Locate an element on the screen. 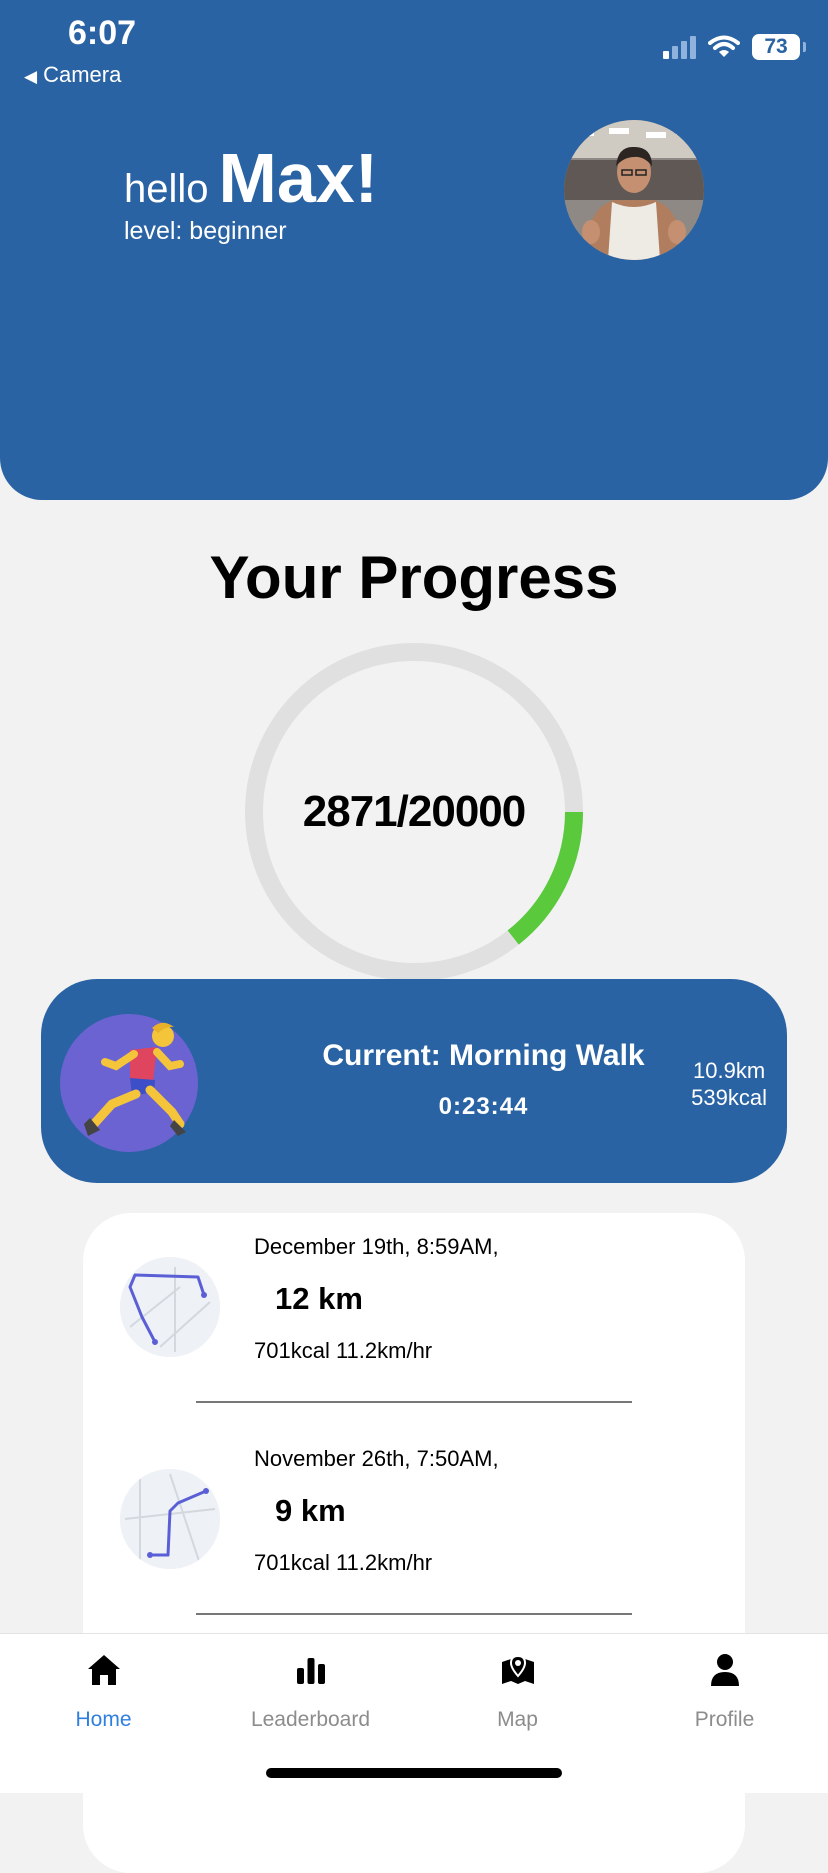 Image resolution: width=828 pixels, height=1873 pixels. tab-leaderboard: Leaderboard is located at coordinates (310, 1691).